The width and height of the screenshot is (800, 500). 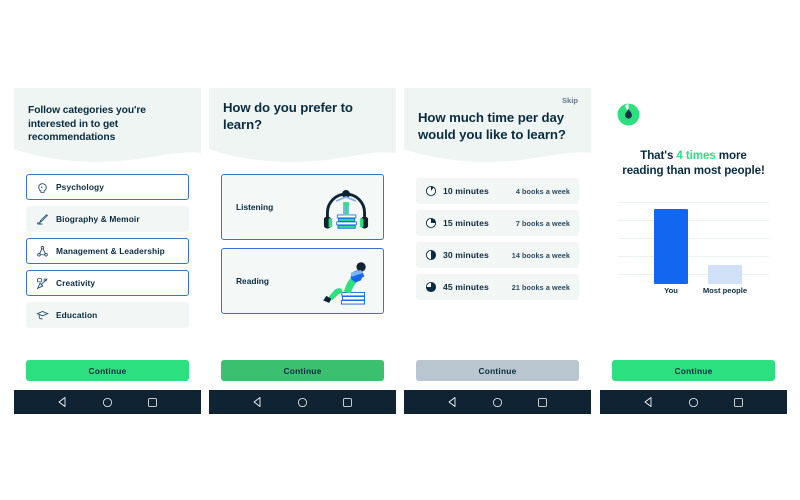 What do you see at coordinates (253, 281) in the screenshot?
I see `preference-label: Reading` at bounding box center [253, 281].